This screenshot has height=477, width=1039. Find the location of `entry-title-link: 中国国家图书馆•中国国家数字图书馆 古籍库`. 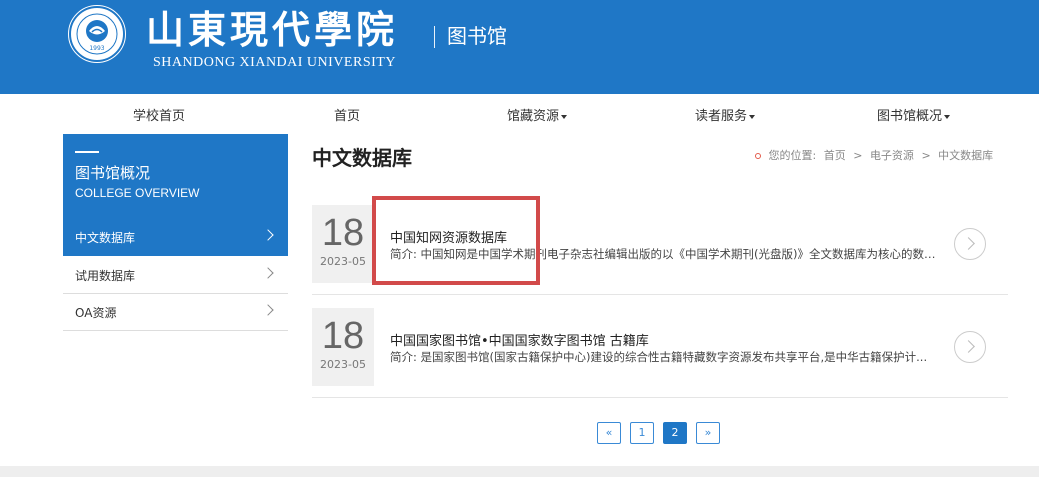

entry-title-link: 中国国家图书馆•中国国家数字图书馆 古籍库 is located at coordinates (519, 339).